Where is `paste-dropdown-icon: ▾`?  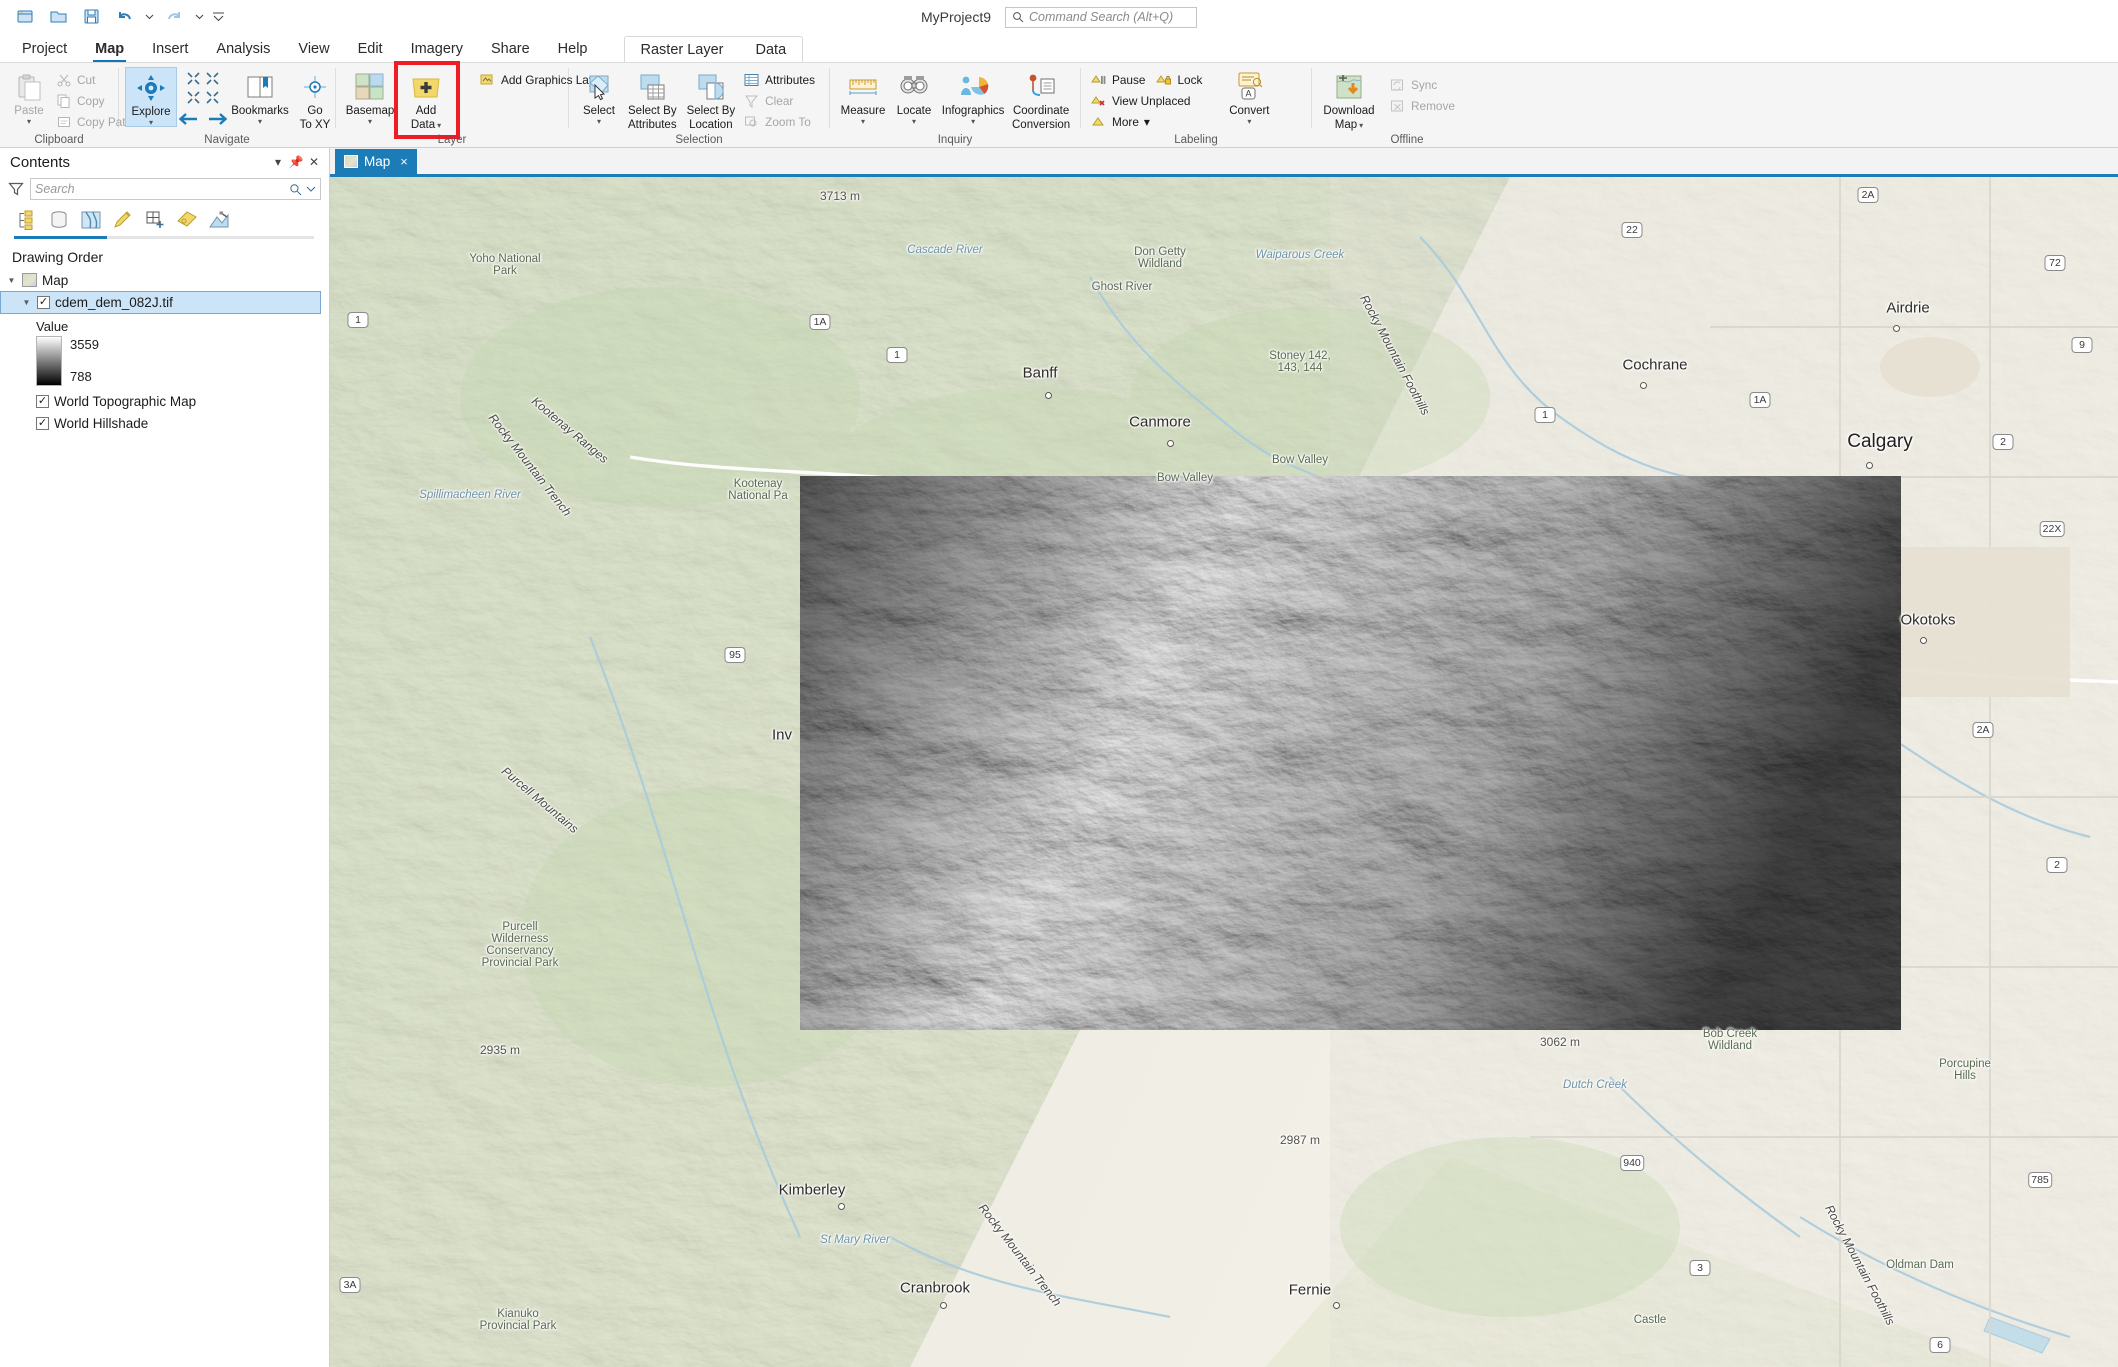
paste-dropdown-icon: ▾ is located at coordinates (29, 122).